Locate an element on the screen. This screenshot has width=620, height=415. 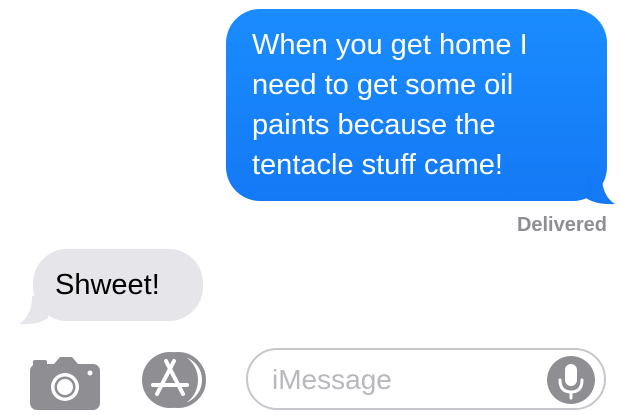
dictation-button is located at coordinates (571, 380).